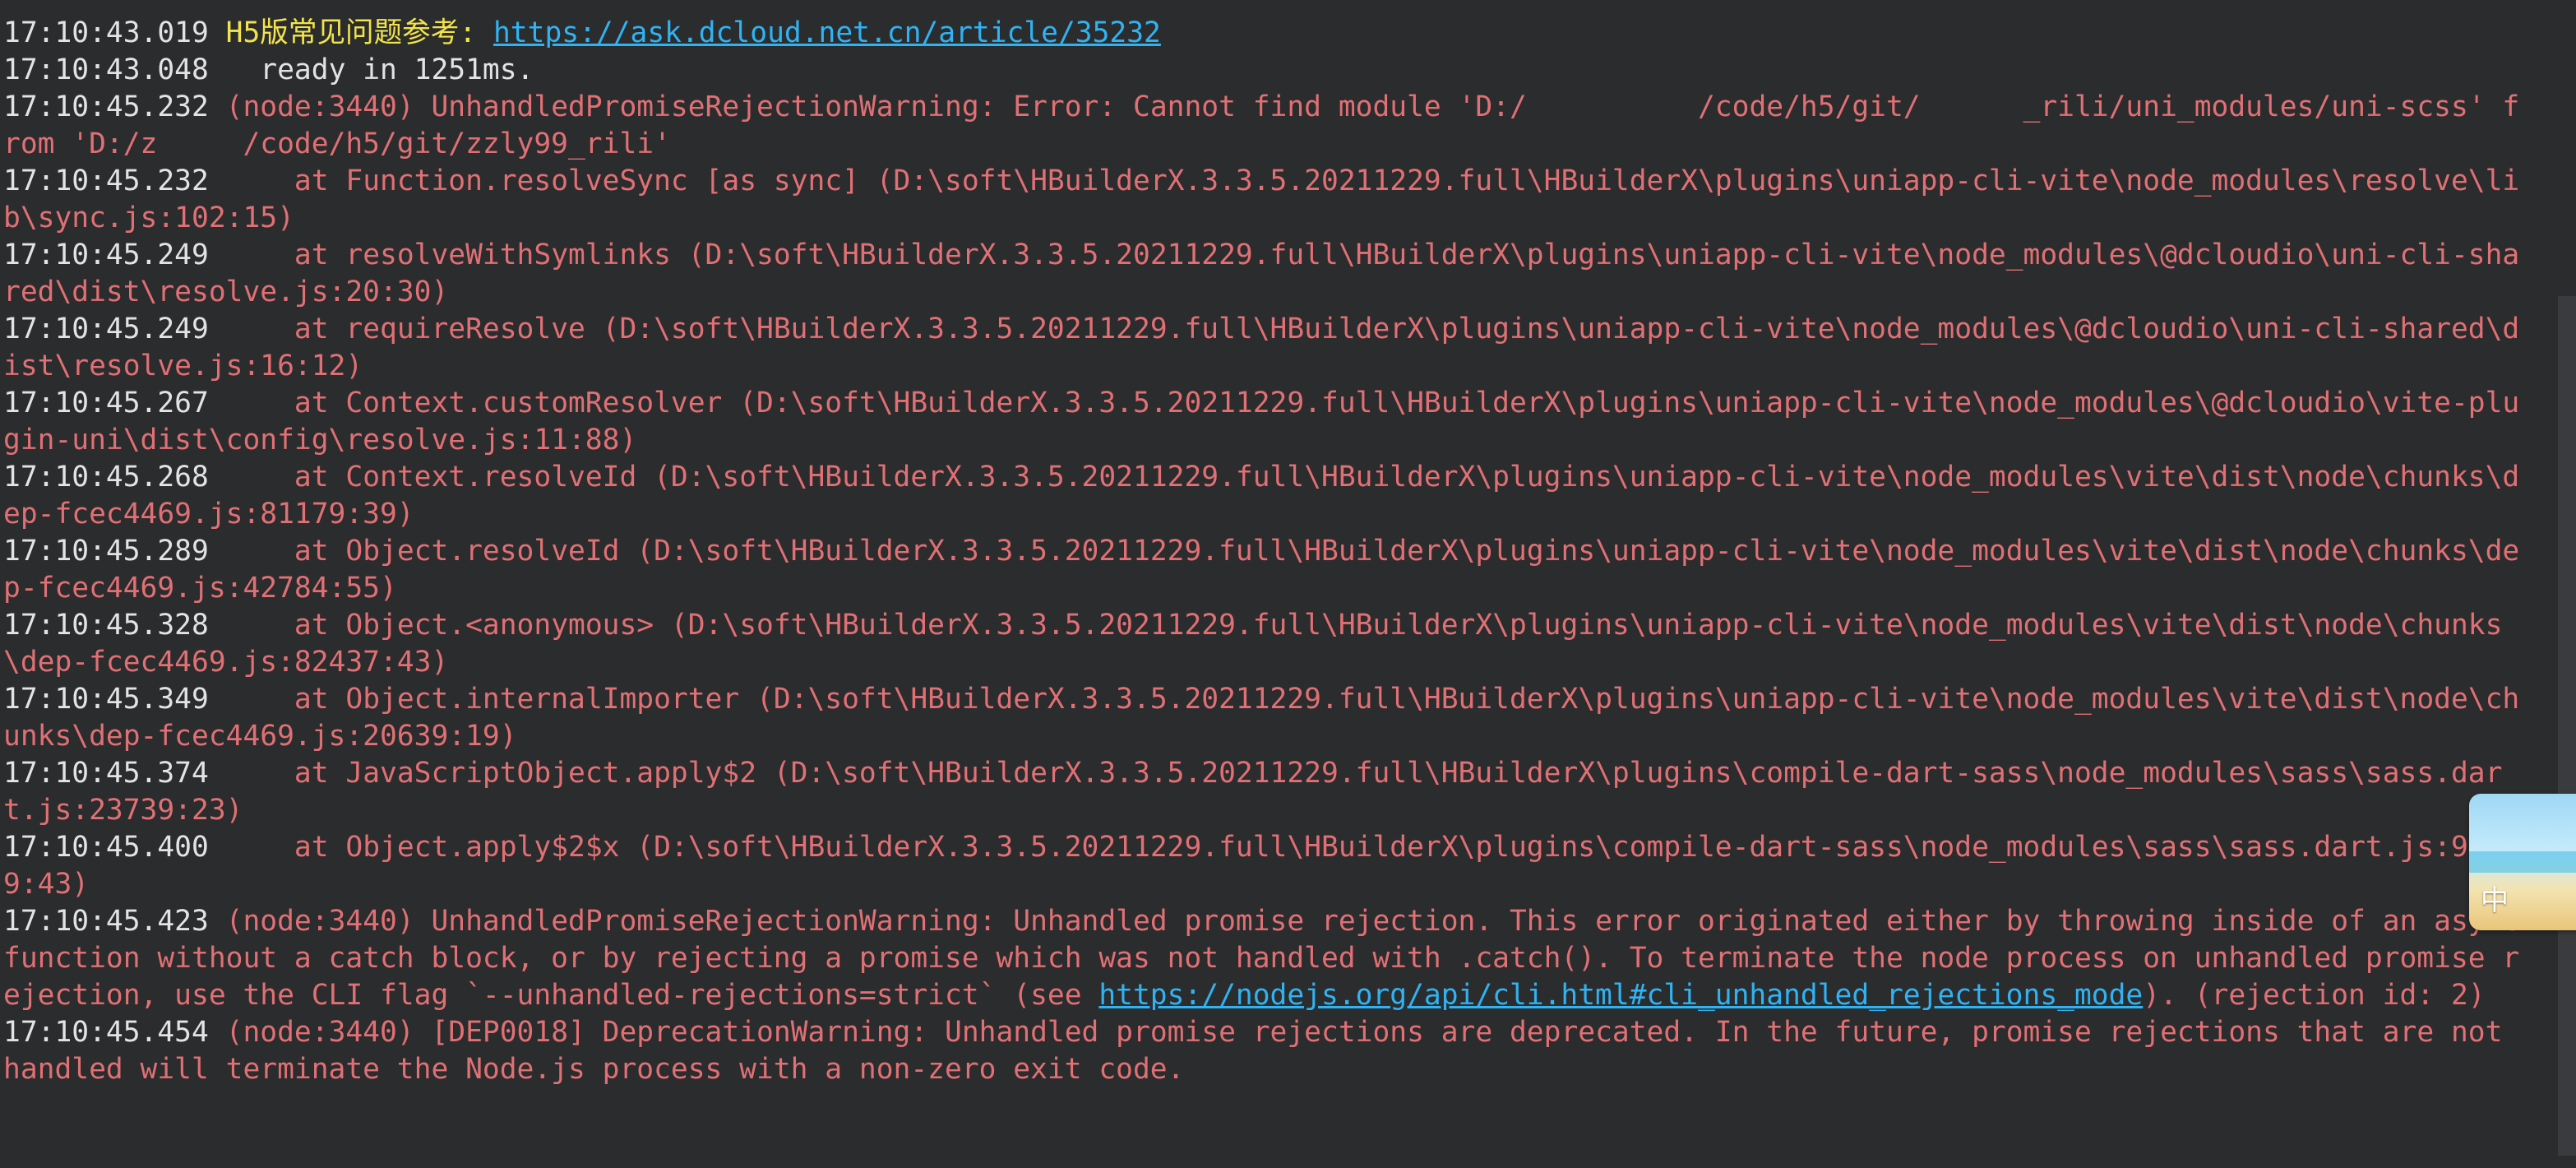 The width and height of the screenshot is (2576, 1168). I want to click on scrollbar-thumb, so click(2567, 726).